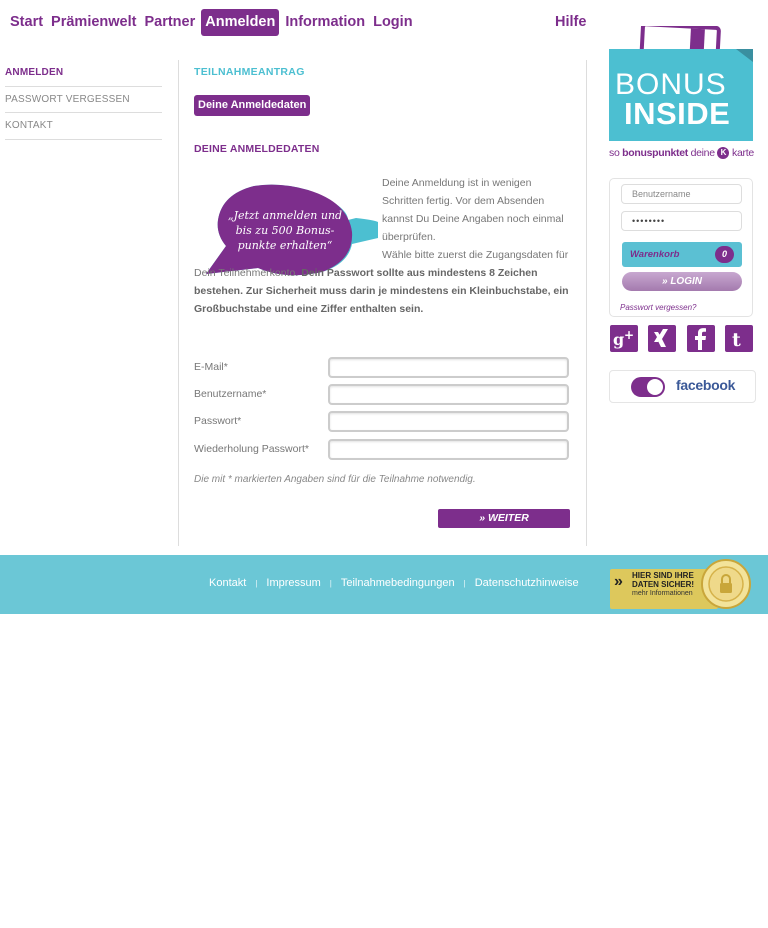  I want to click on sidebar: ANMELDEN PASSWORT VERGESSEN KONTAKT, so click(83, 100).